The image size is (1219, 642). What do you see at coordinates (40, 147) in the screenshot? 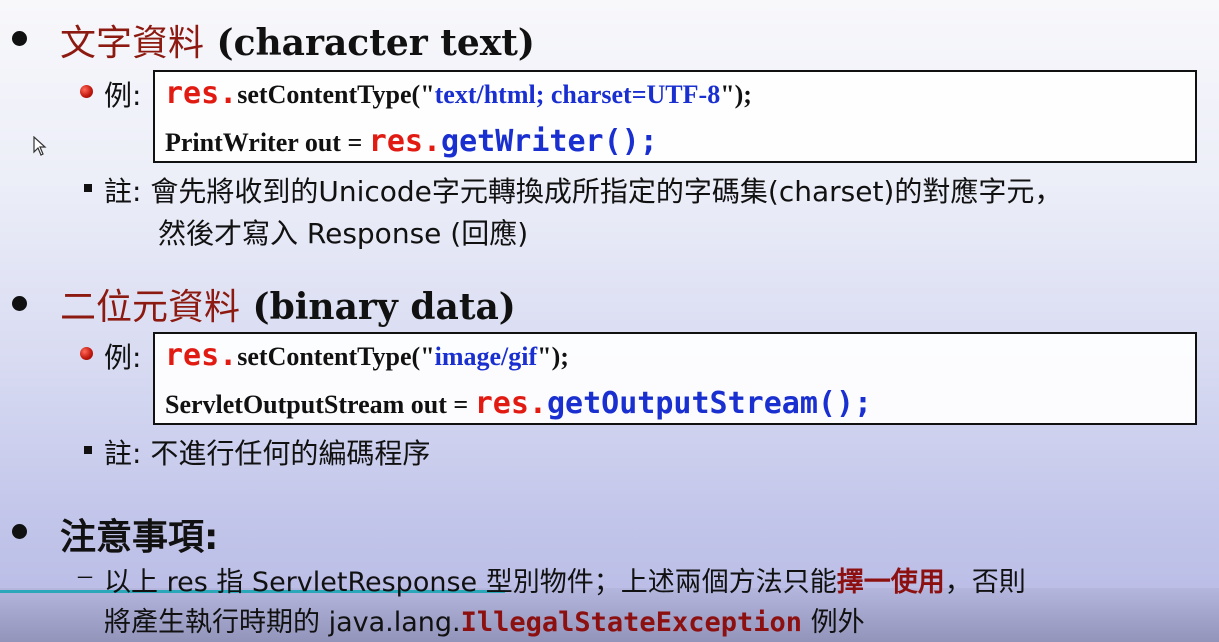
I see `mouse-pointer-icon` at bounding box center [40, 147].